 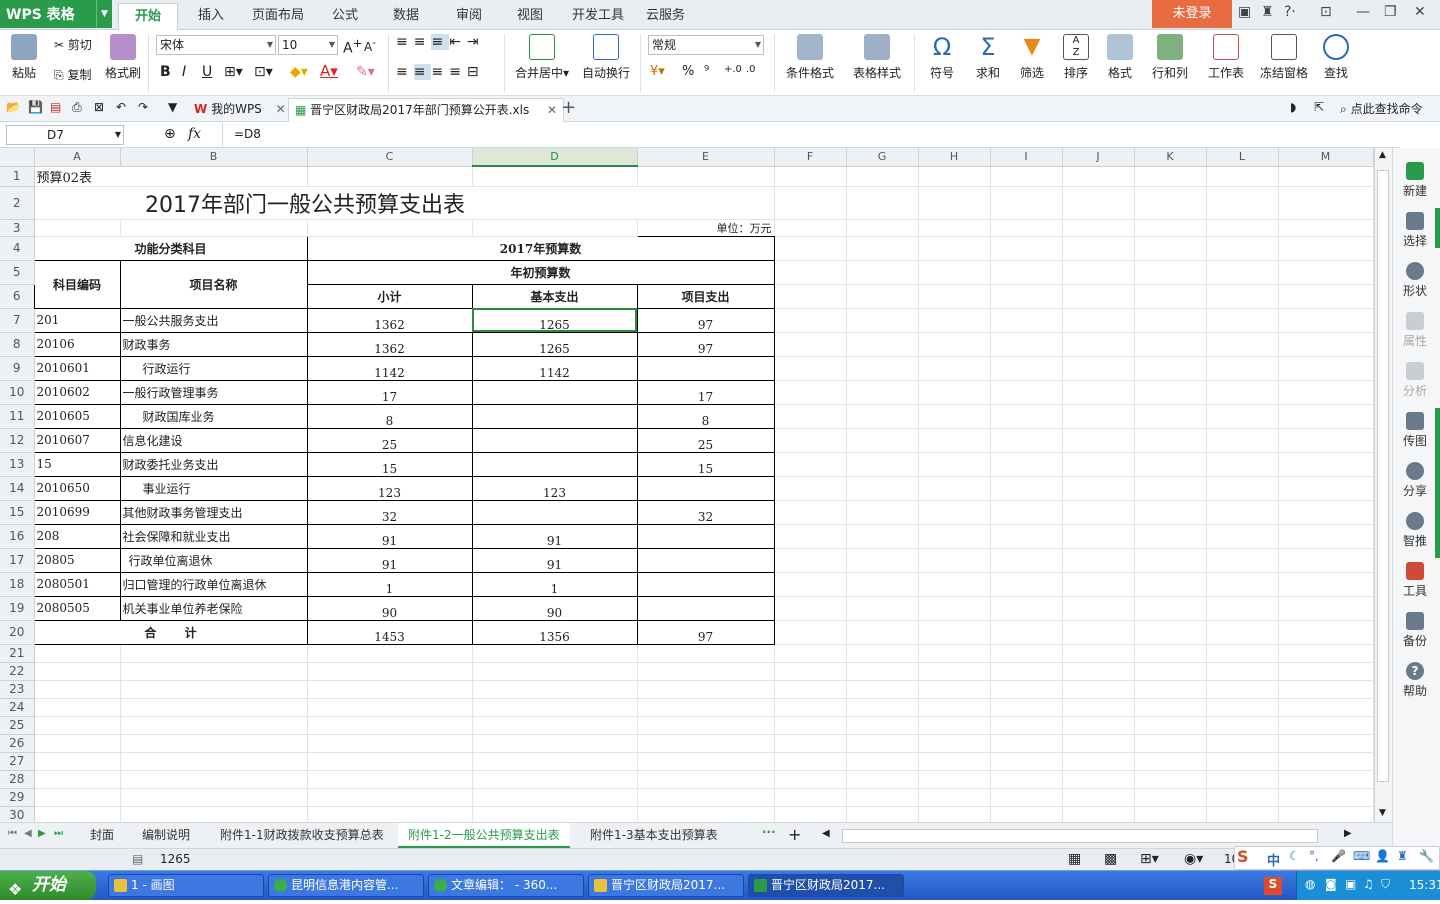 I want to click on panel-share: 分享, so click(x=1415, y=480).